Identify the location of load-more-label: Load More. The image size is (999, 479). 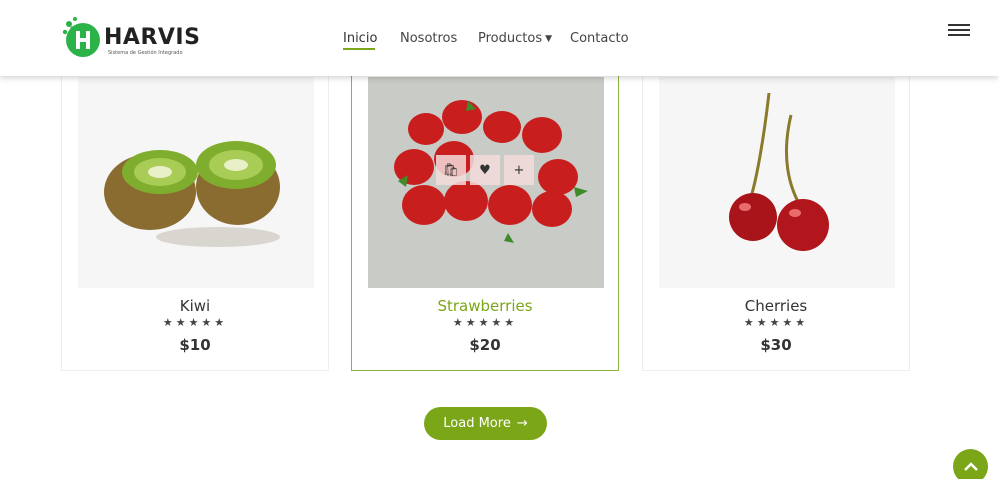
(477, 423).